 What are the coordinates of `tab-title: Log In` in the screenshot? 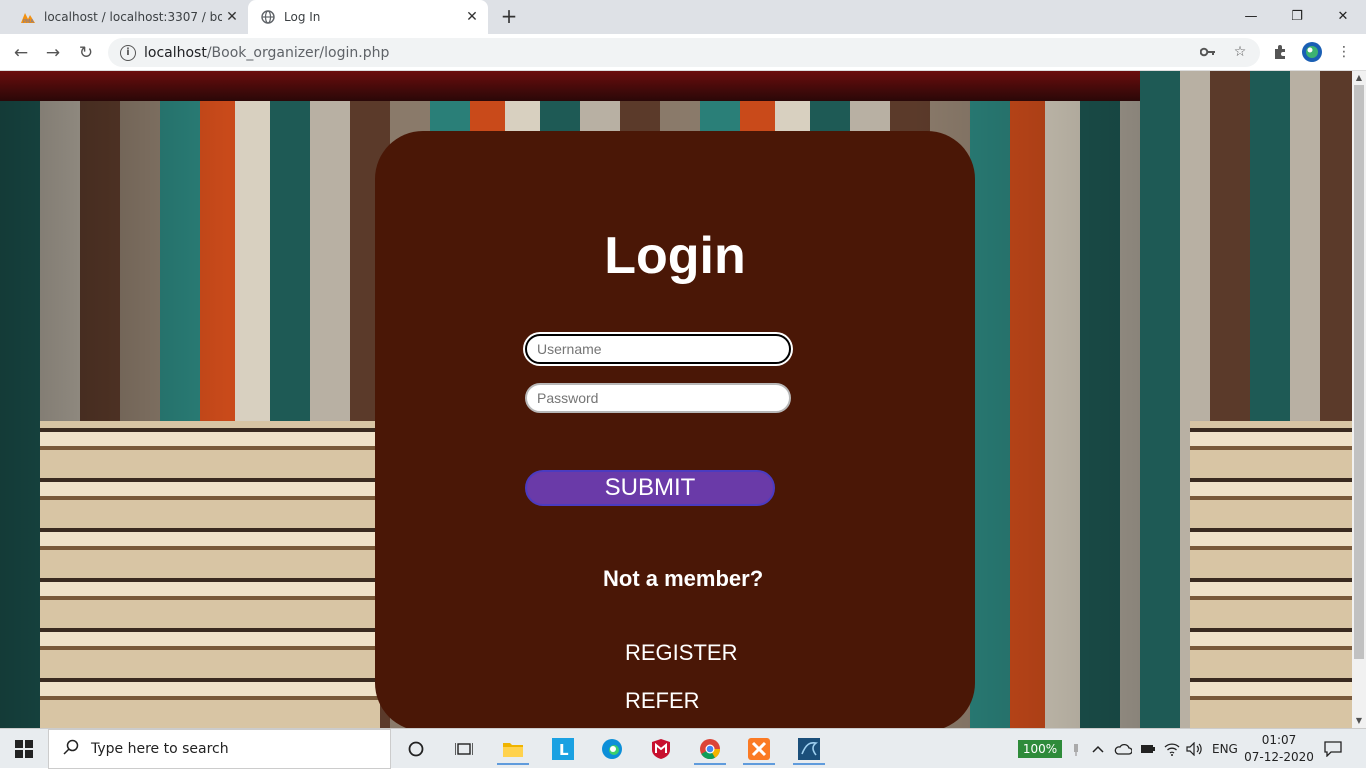 It's located at (302, 17).